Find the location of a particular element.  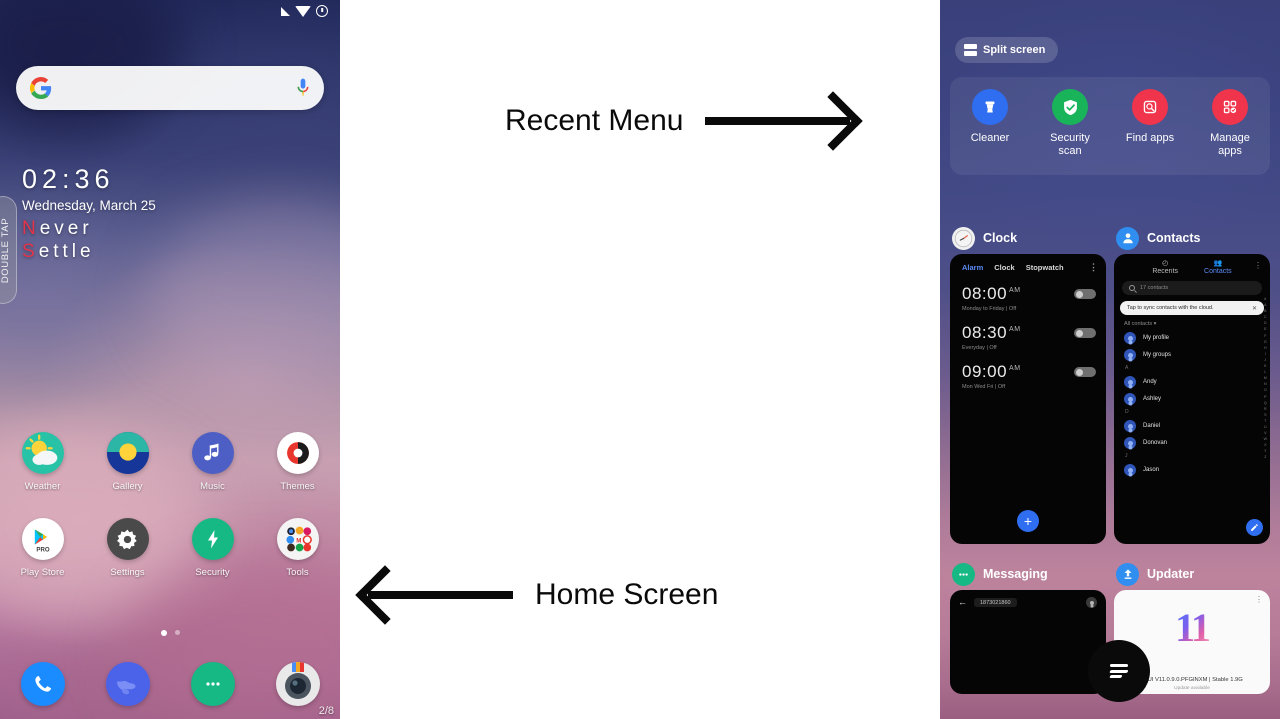

quick-action-cleaner: Cleaner is located at coordinates (990, 132).